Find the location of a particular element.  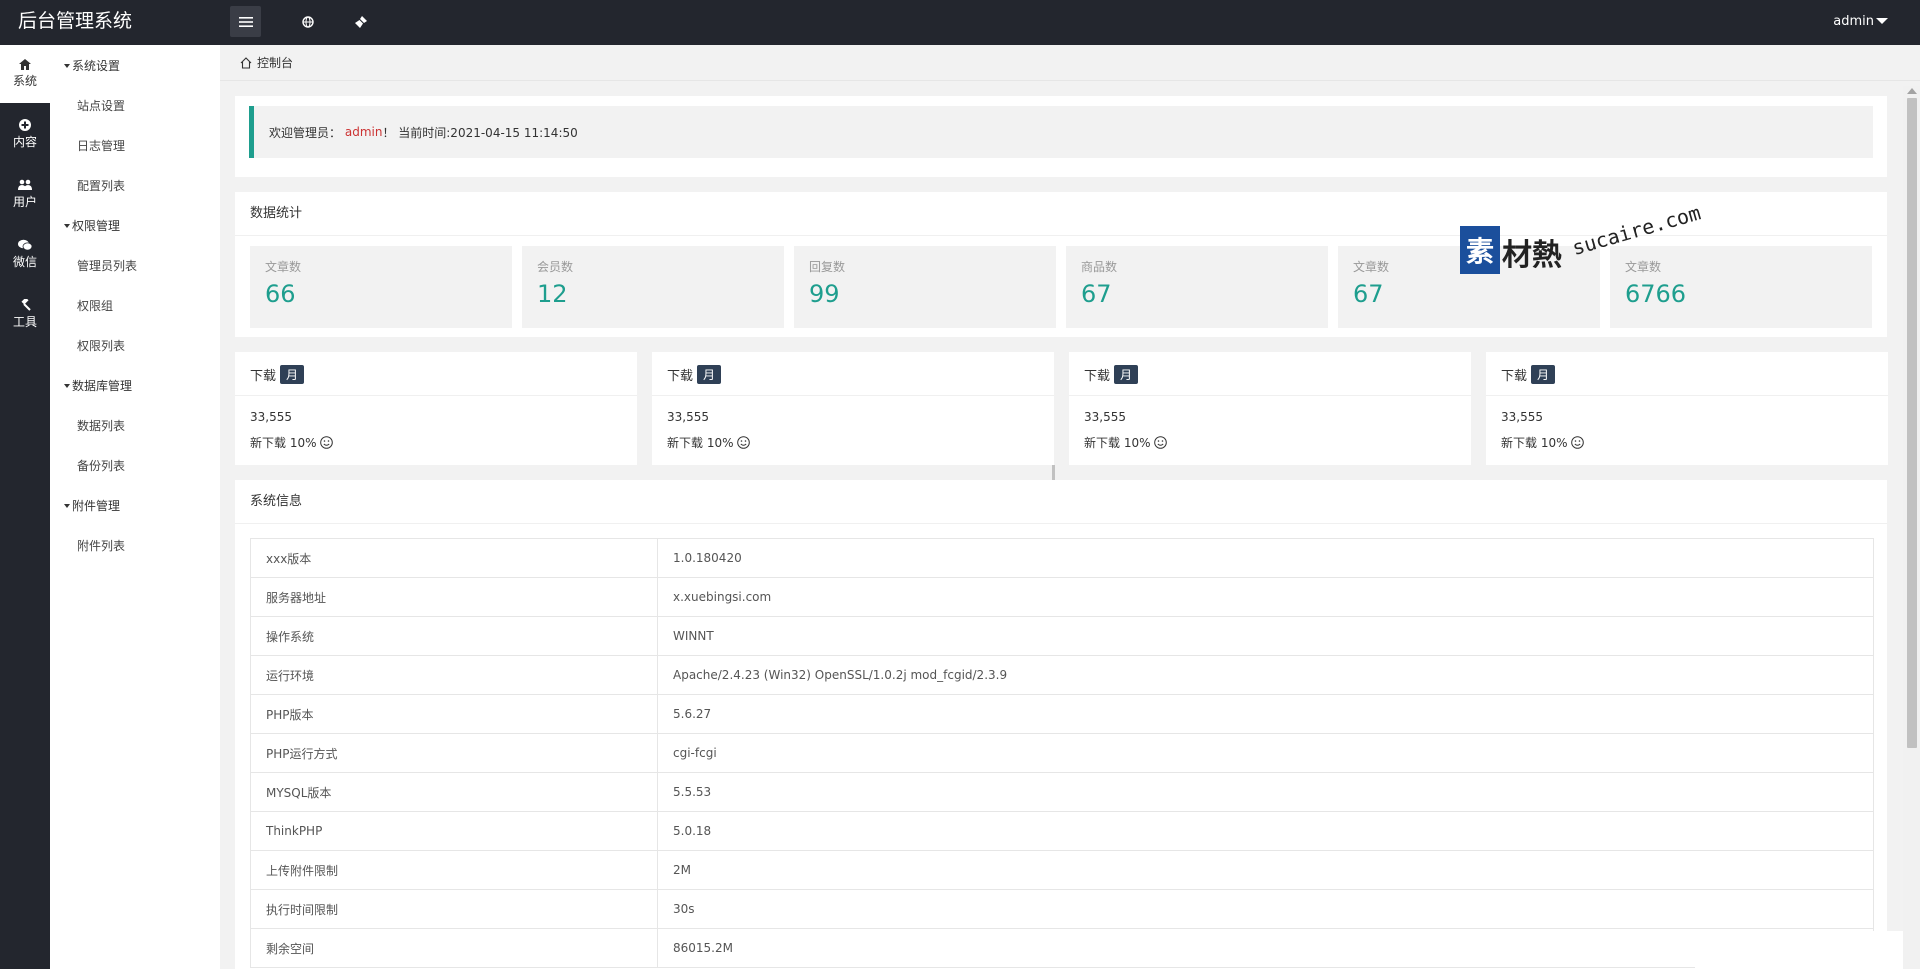

gavel-icon is located at coordinates (26, 304).